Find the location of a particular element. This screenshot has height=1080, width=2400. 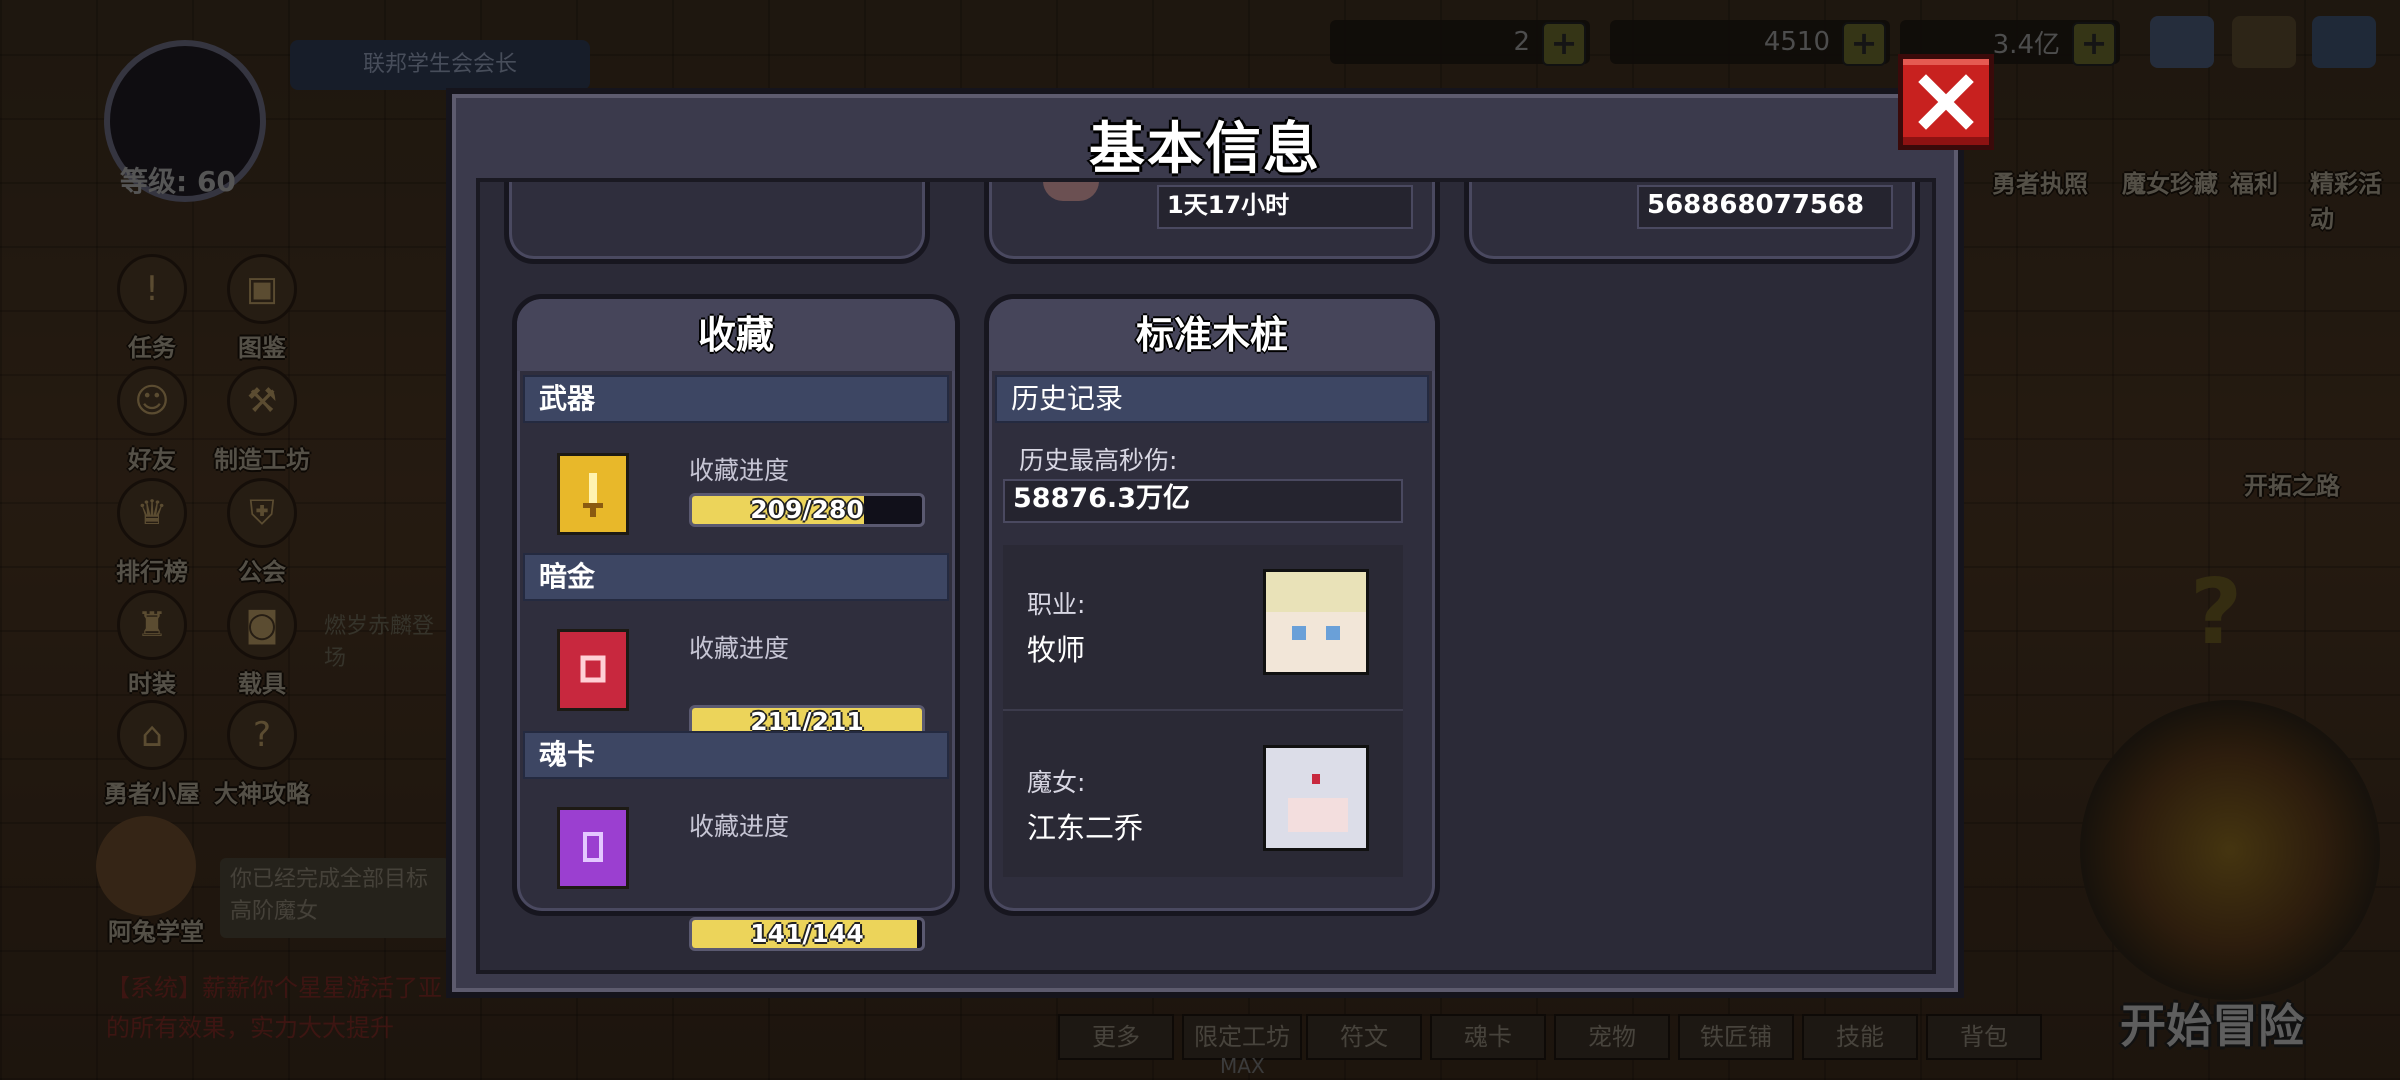

close-button is located at coordinates (1946, 102).